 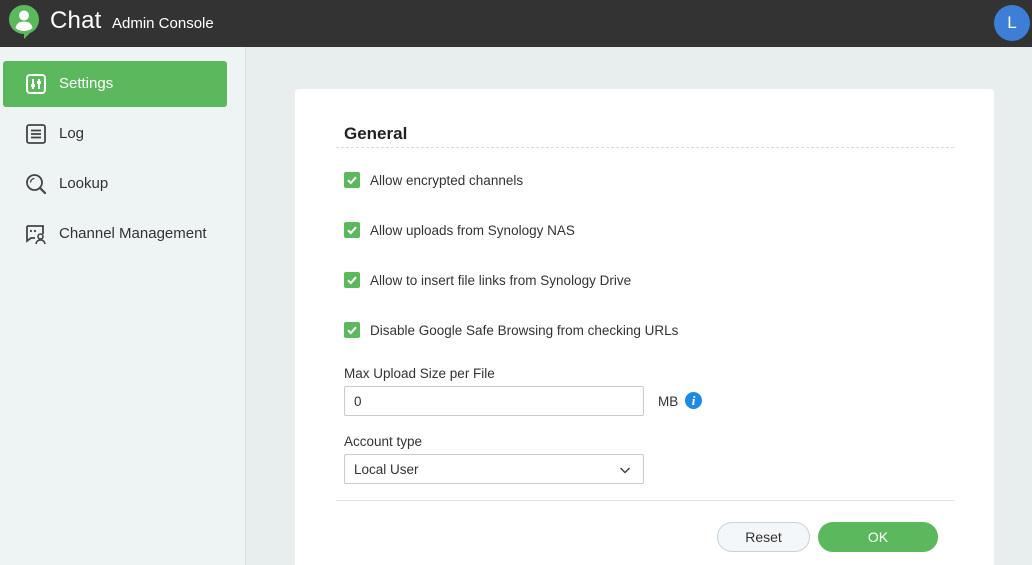 What do you see at coordinates (386, 469) in the screenshot?
I see `account-type-value: Local User` at bounding box center [386, 469].